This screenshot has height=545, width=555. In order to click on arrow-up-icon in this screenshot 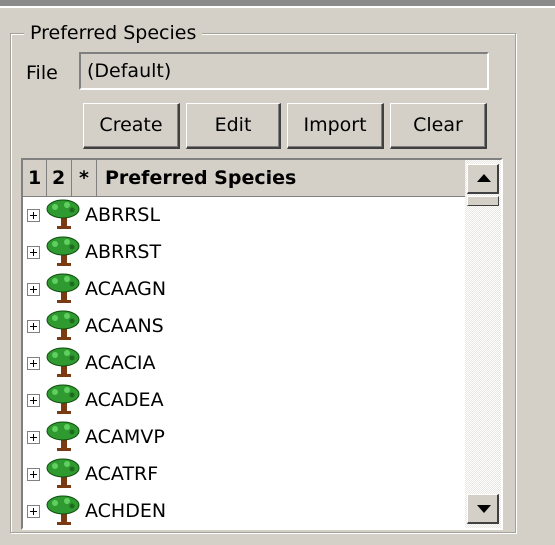, I will do `click(484, 178)`.